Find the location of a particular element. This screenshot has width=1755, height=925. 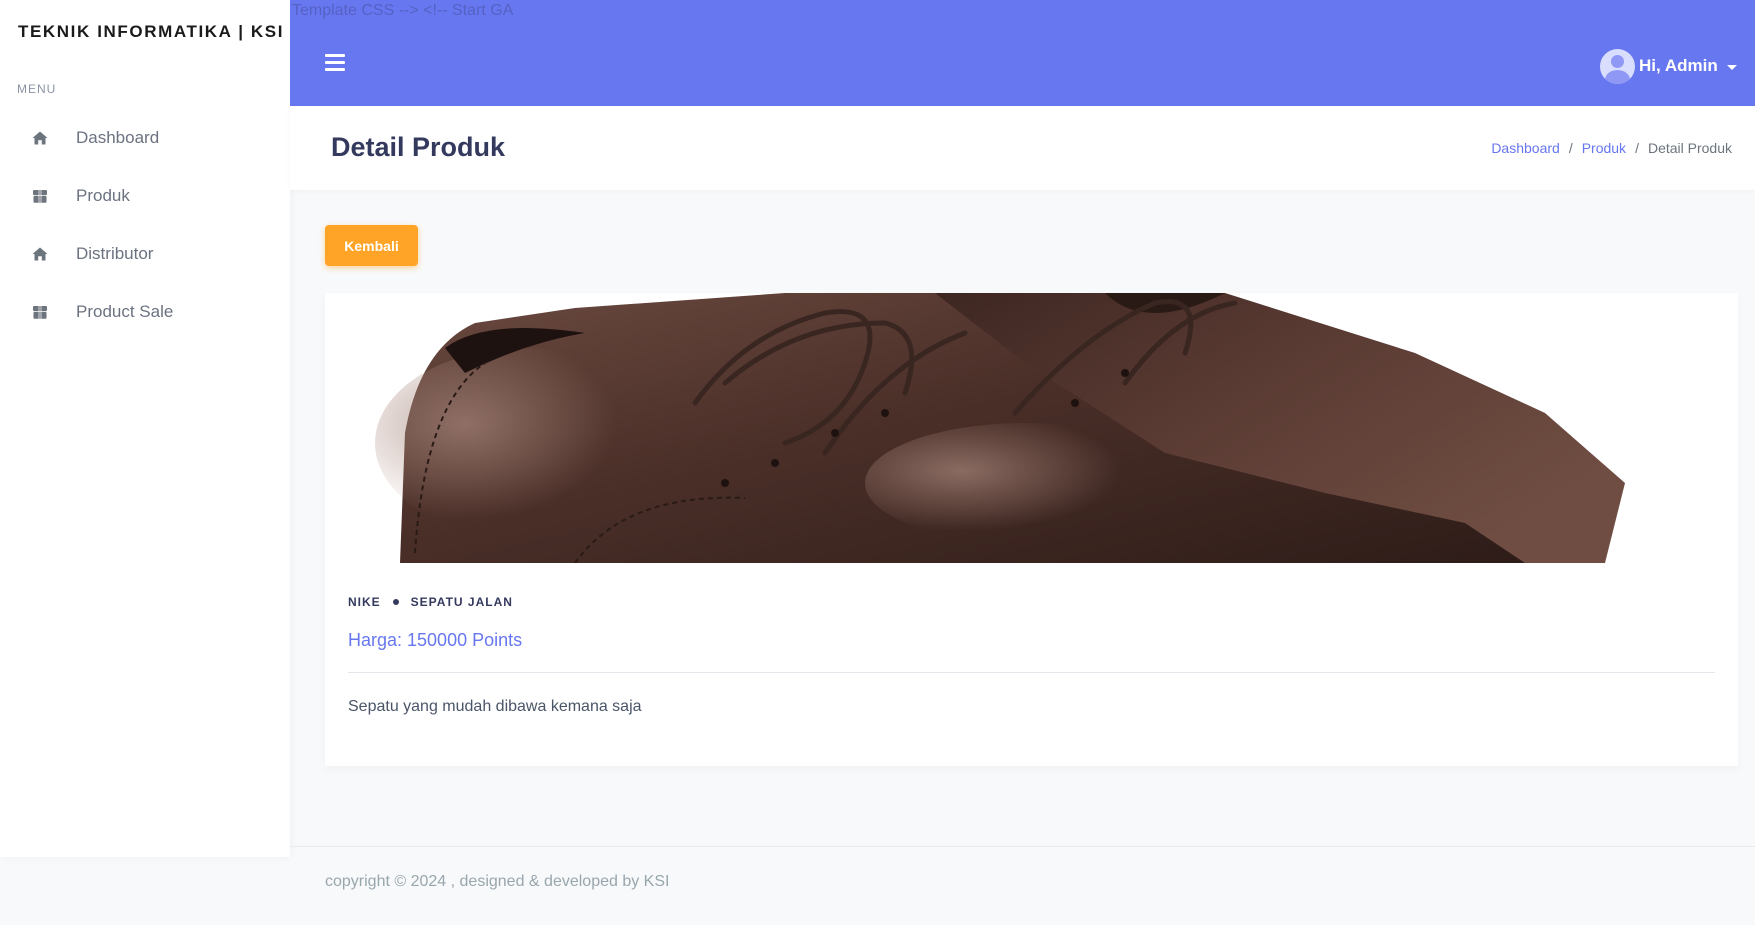

back-button: Kembali is located at coordinates (371, 245).